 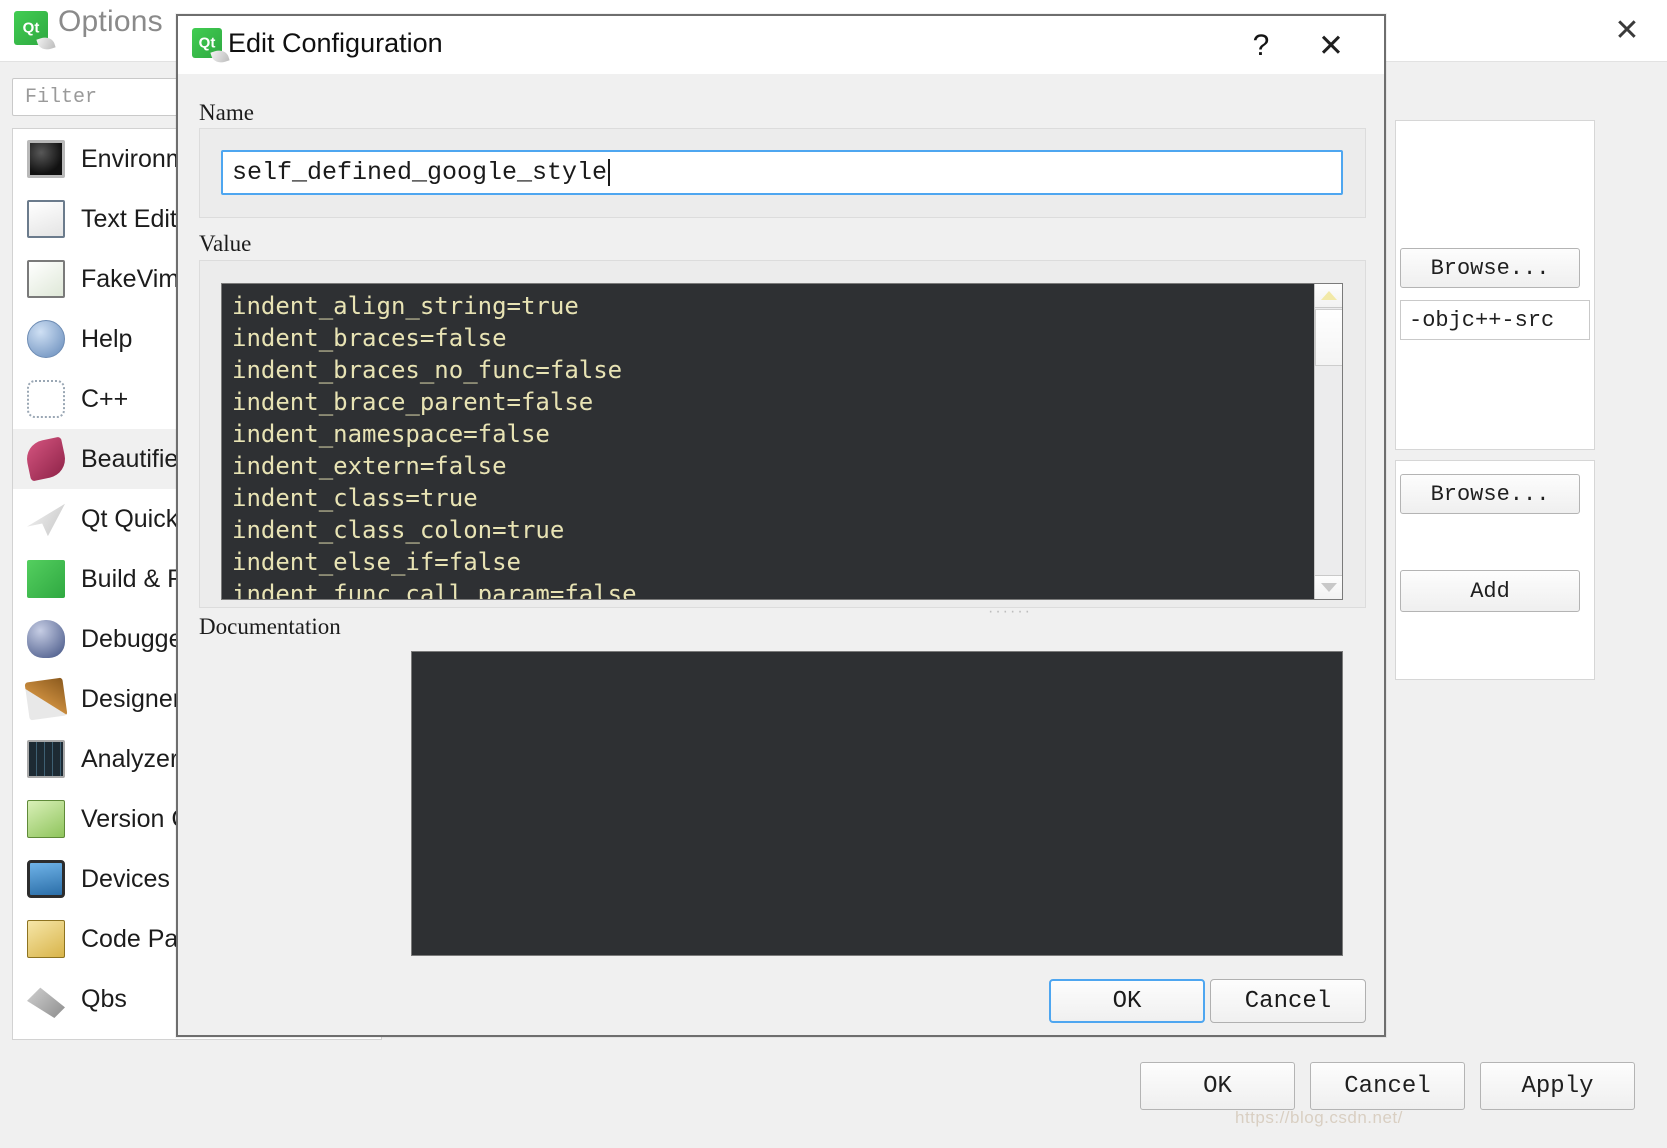 What do you see at coordinates (1495, 320) in the screenshot?
I see `extra-options-field: -objc++-src` at bounding box center [1495, 320].